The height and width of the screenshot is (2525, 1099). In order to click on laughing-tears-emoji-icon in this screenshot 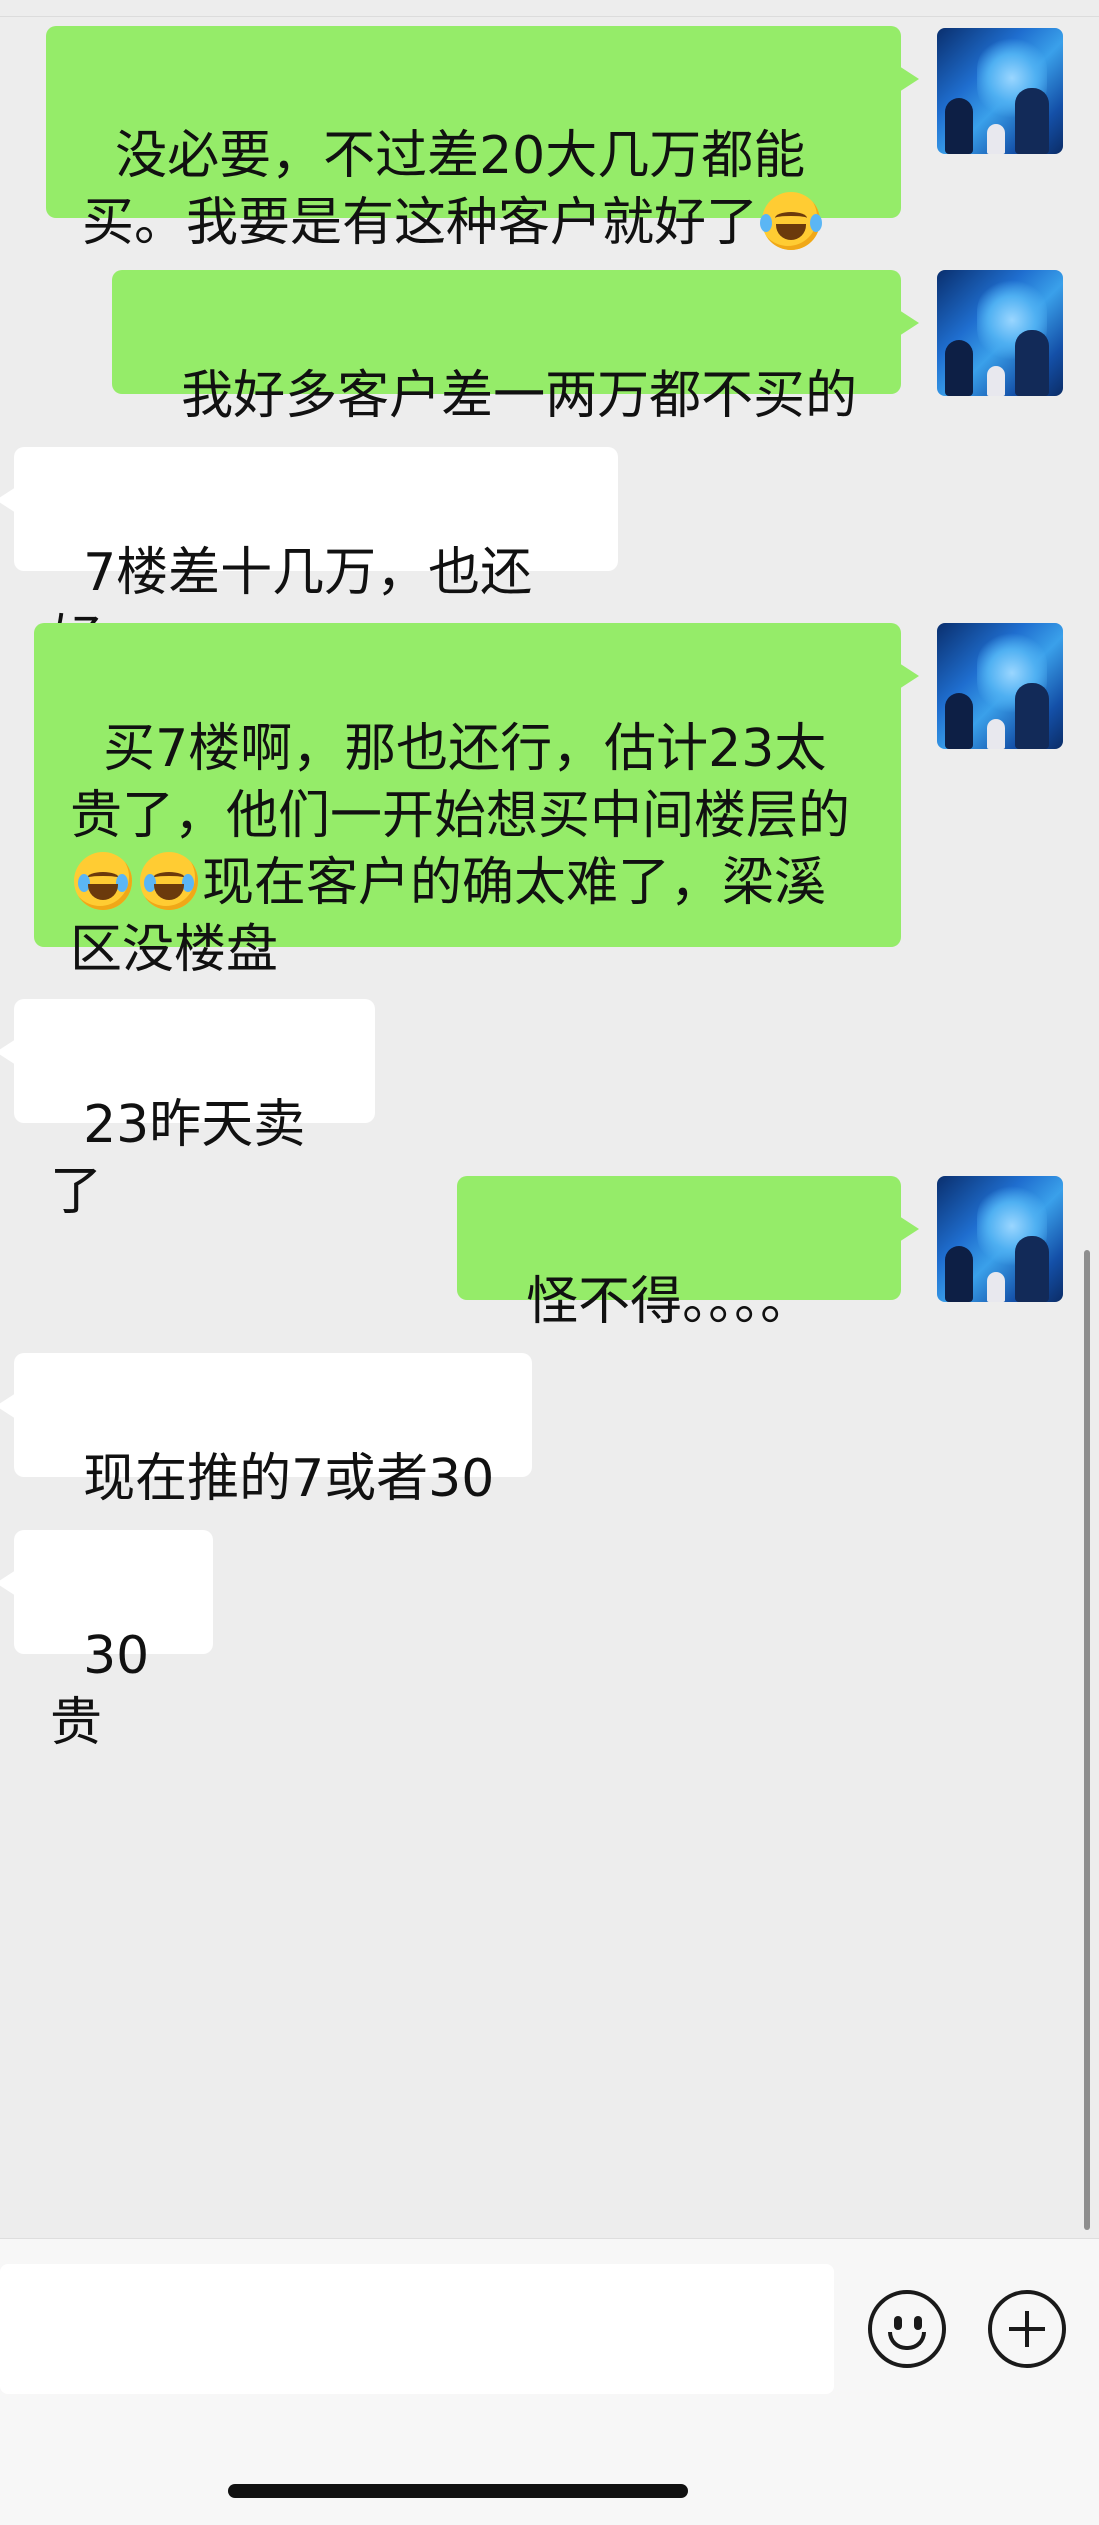, I will do `click(791, 221)`.